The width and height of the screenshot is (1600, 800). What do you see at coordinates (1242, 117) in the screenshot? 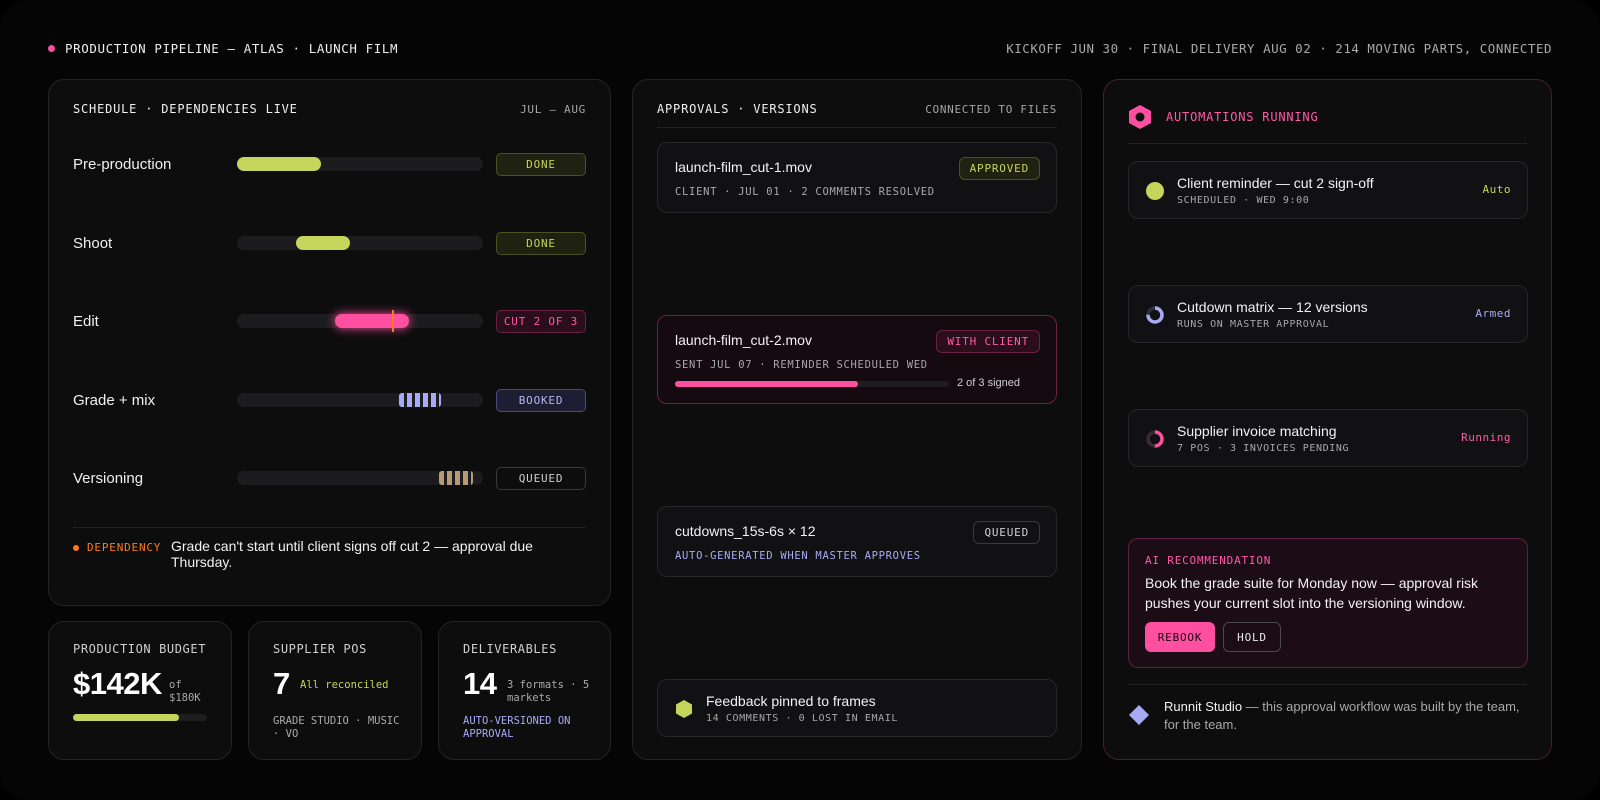
I see `automations-title: AUTOMATIONS RUNNING` at bounding box center [1242, 117].